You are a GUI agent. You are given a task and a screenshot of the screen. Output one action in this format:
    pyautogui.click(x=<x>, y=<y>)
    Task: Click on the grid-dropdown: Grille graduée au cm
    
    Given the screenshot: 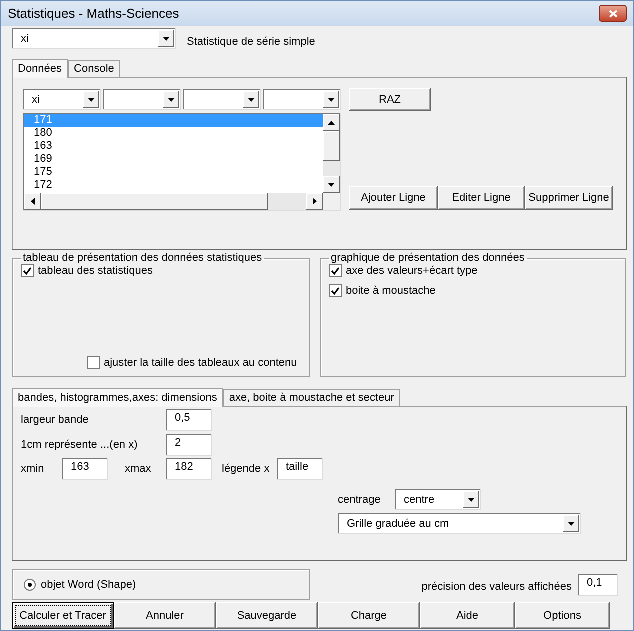 What is the action you would take?
    pyautogui.click(x=459, y=523)
    